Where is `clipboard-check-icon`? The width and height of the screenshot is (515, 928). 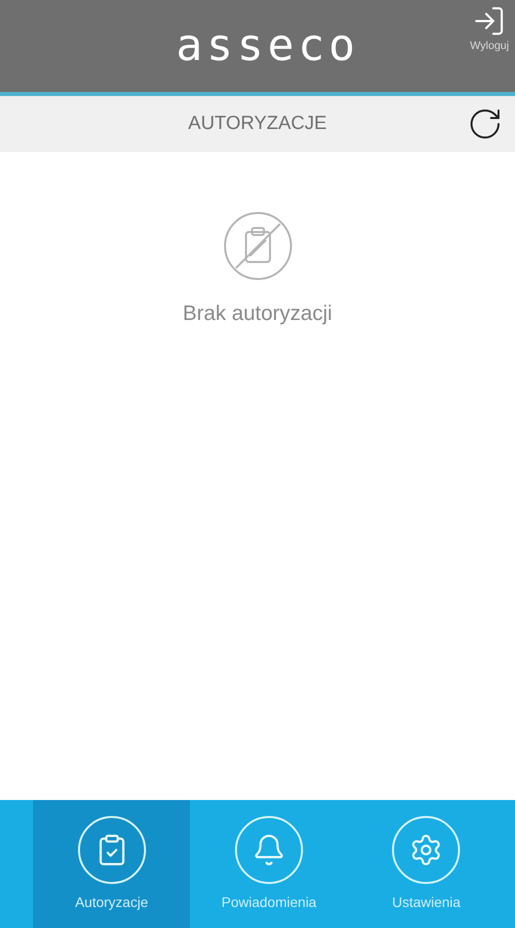 clipboard-check-icon is located at coordinates (112, 850).